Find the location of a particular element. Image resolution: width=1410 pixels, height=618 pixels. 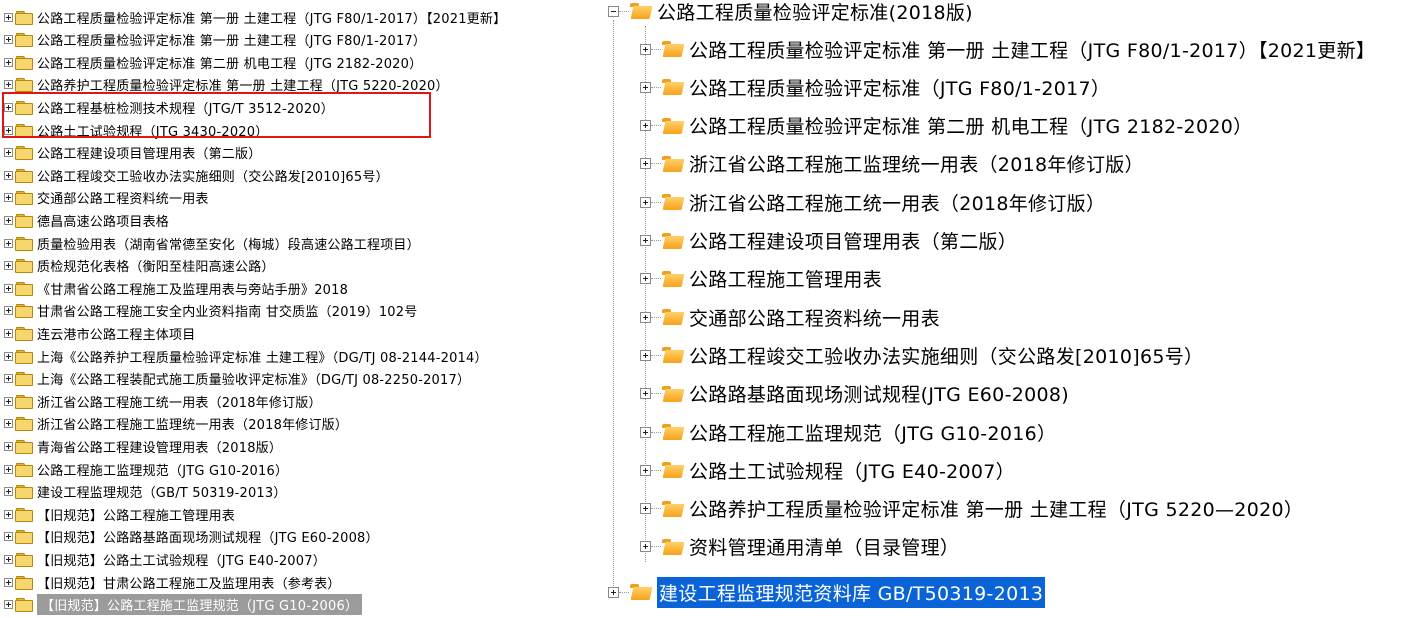

left-tree-item: 公路工程竣交工验收办法实施细则（交公路发[2010]65号） is located at coordinates (196, 175).